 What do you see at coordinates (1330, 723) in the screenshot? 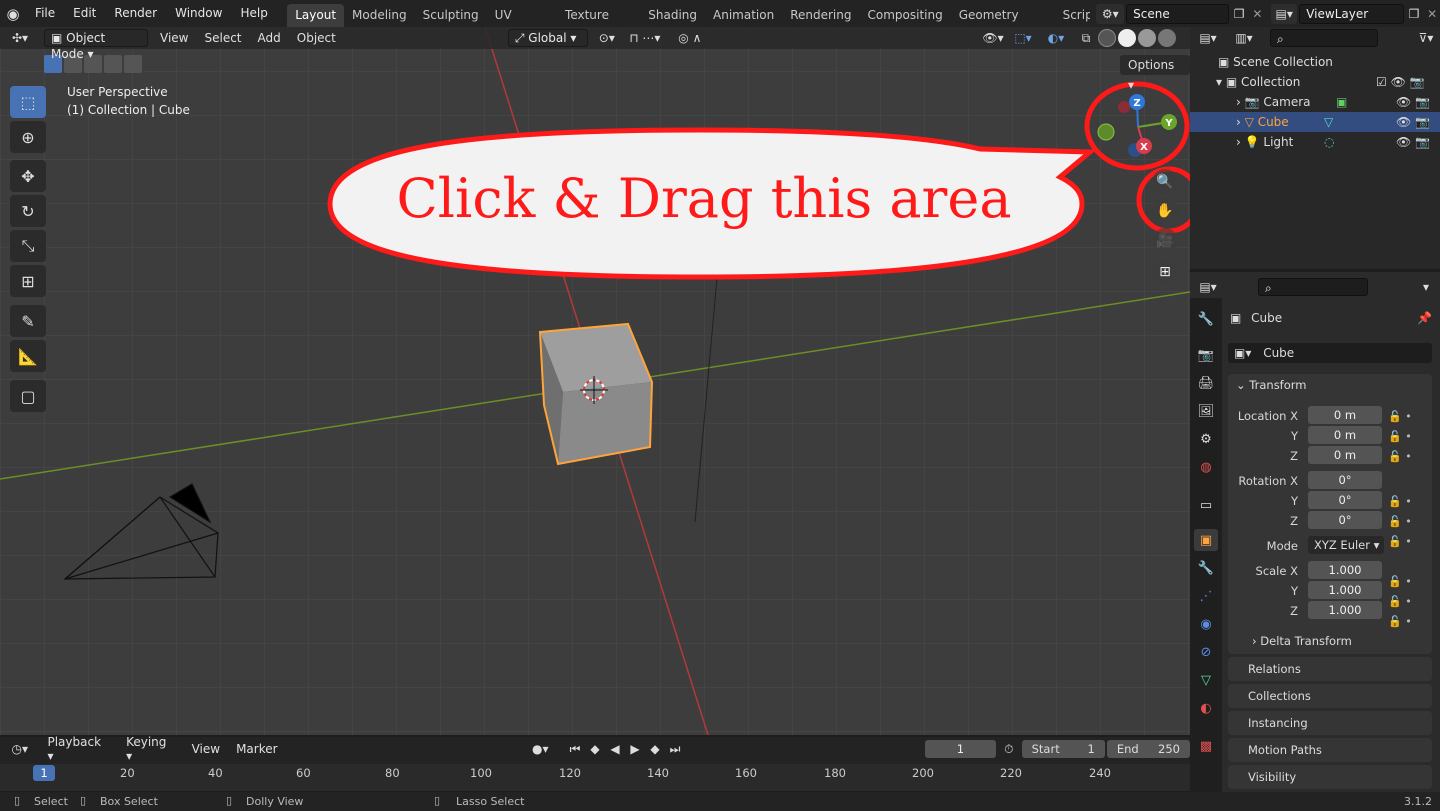
I see `instancing-panel: Instancing` at bounding box center [1330, 723].